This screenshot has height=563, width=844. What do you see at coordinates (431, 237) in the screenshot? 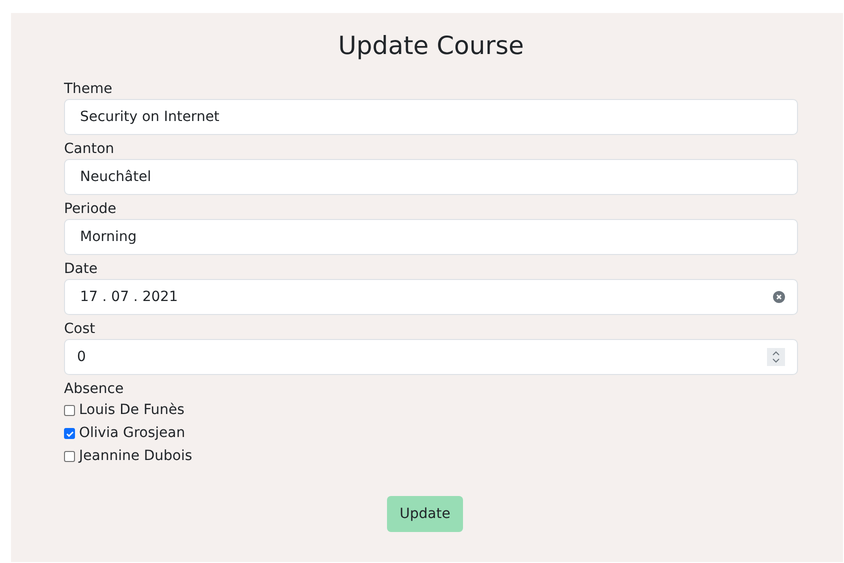
I see `input-field: Morning` at bounding box center [431, 237].